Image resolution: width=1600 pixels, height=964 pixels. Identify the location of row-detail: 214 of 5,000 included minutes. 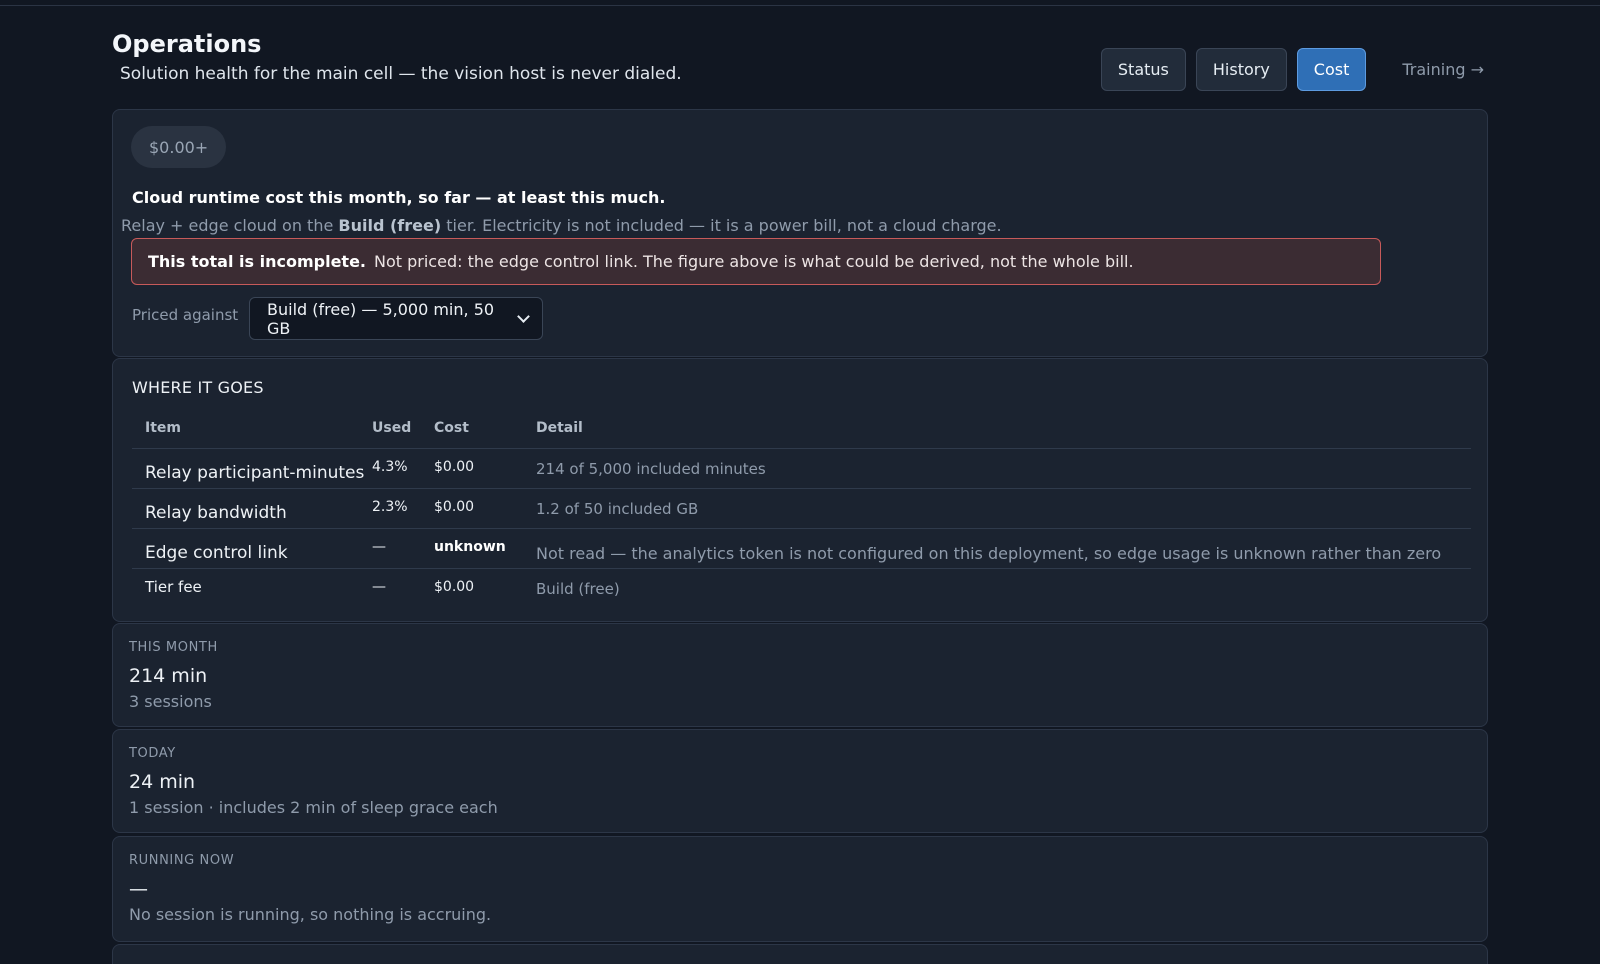
(651, 469).